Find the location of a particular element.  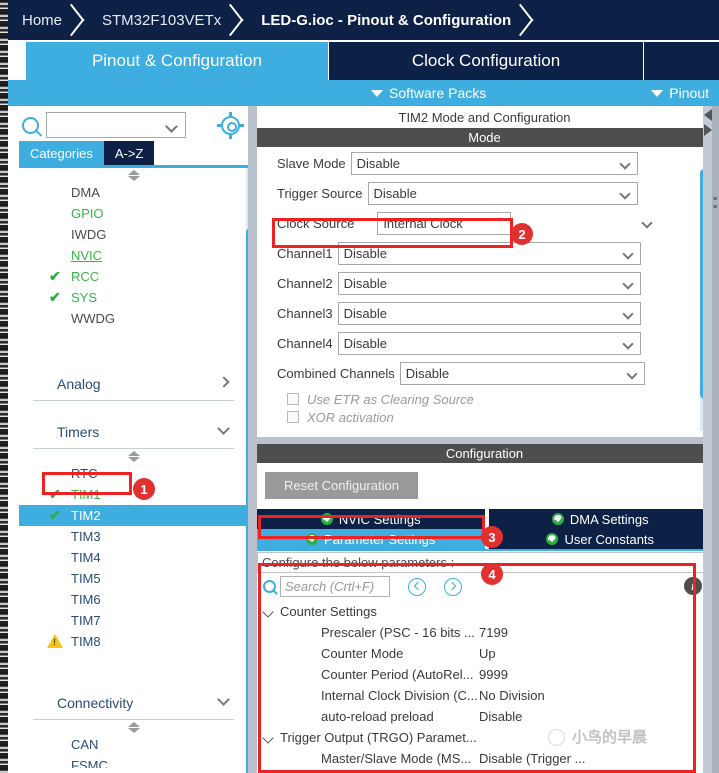

peripheral-search-row is located at coordinates (132, 125).